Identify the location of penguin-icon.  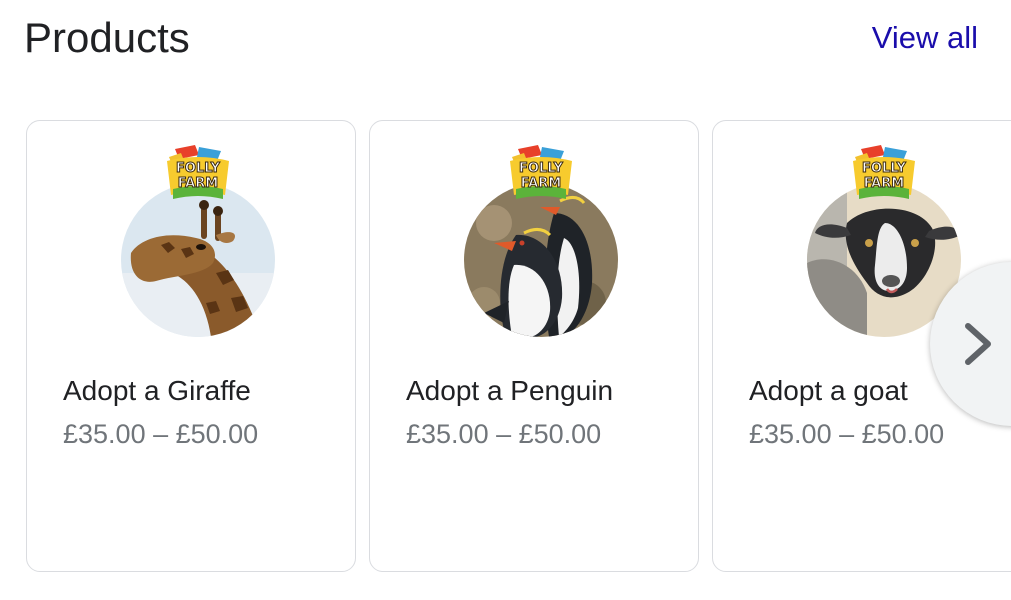
(541, 260).